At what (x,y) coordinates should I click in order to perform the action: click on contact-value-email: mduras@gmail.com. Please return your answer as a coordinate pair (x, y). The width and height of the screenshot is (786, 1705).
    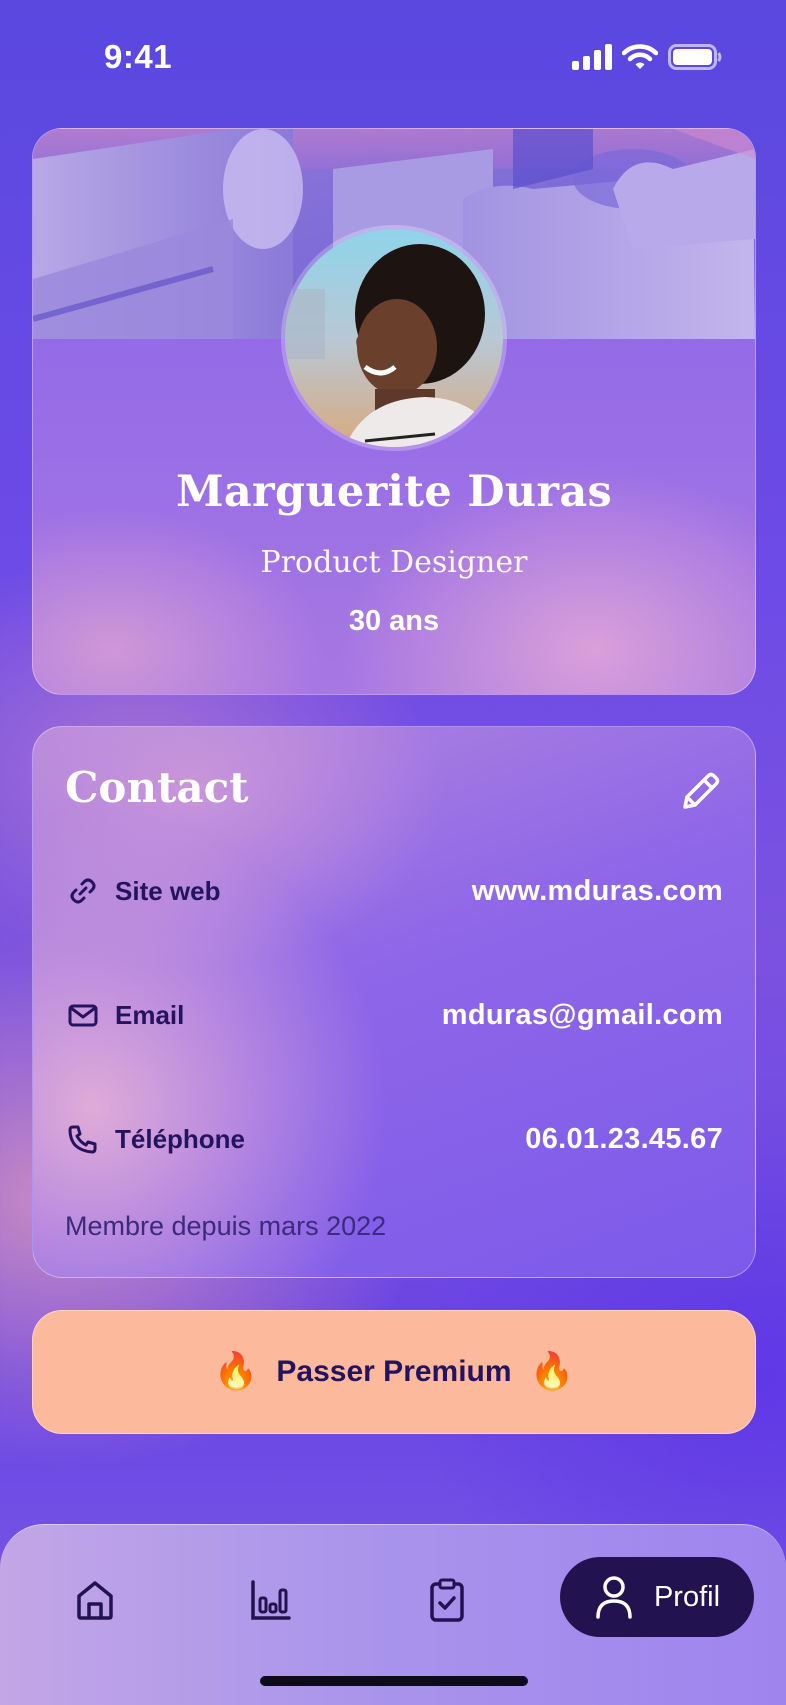
    Looking at the image, I should click on (582, 1015).